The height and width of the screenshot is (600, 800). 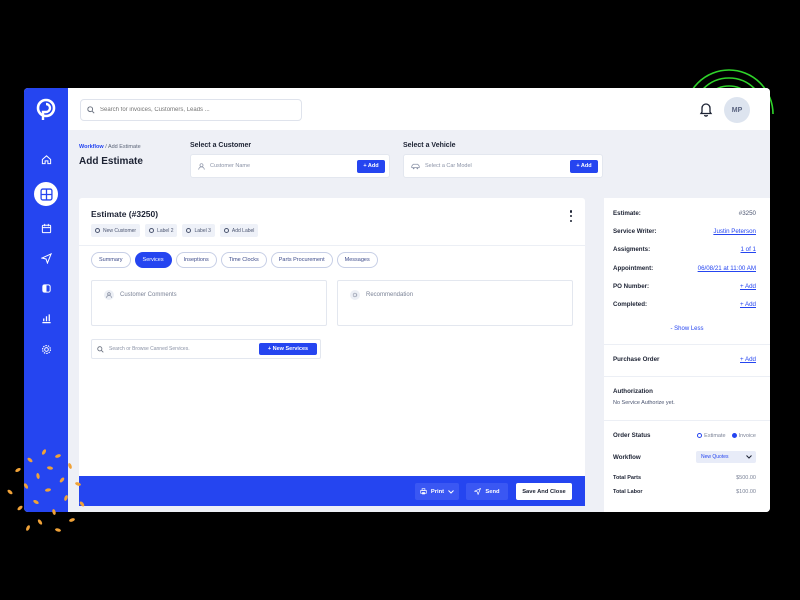 I want to click on estimate-row: Estimate: #3250, so click(x=684, y=213).